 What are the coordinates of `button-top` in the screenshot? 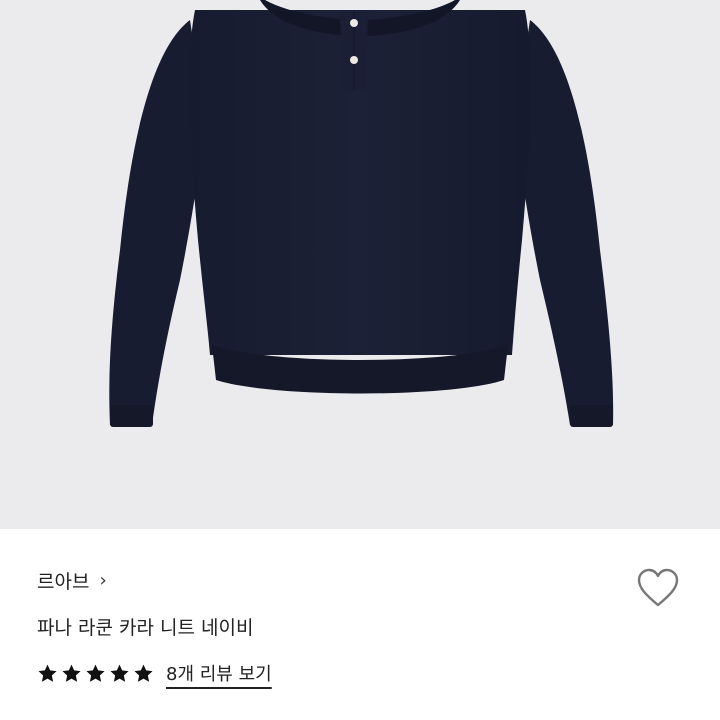 It's located at (354, 23).